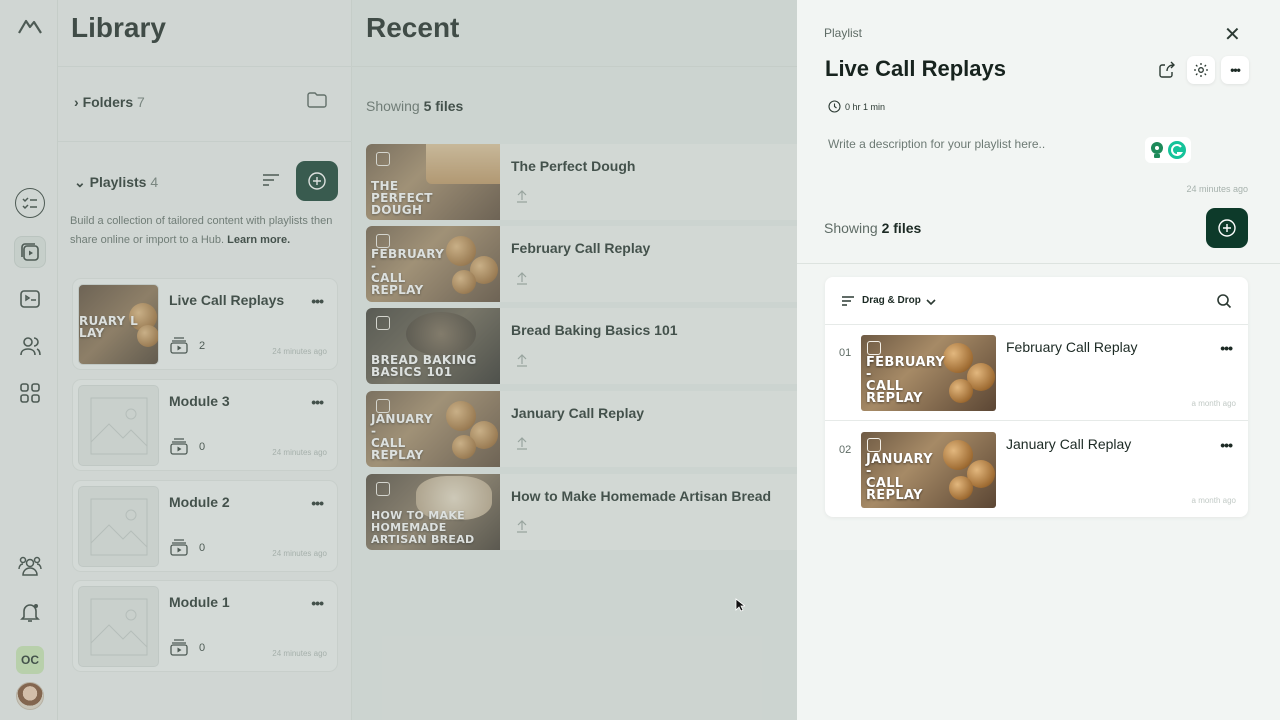 The width and height of the screenshot is (1280, 720). What do you see at coordinates (30, 252) in the screenshot?
I see `playlists-nav-icon` at bounding box center [30, 252].